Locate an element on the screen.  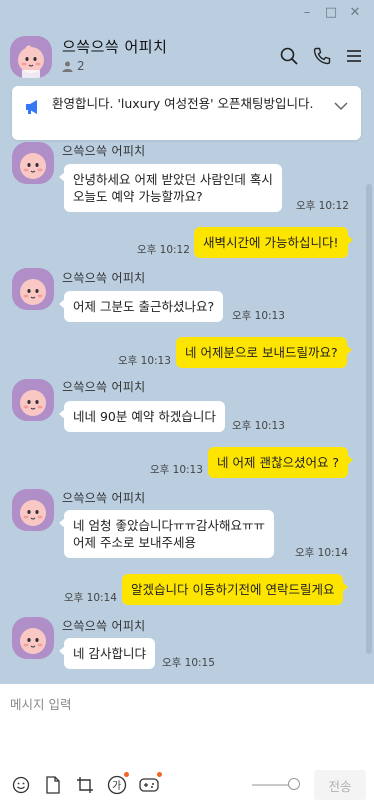
incoming-message: 안녕하세요 어제 받았던 사람인데 혹시 오늘도 예약 가능할까요? is located at coordinates (170, 188).